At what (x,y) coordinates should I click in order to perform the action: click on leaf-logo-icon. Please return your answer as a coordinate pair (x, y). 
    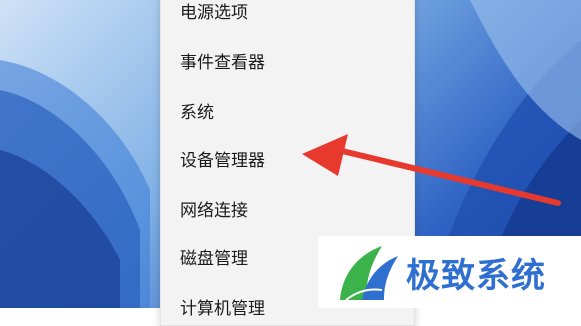
    Looking at the image, I should click on (369, 273).